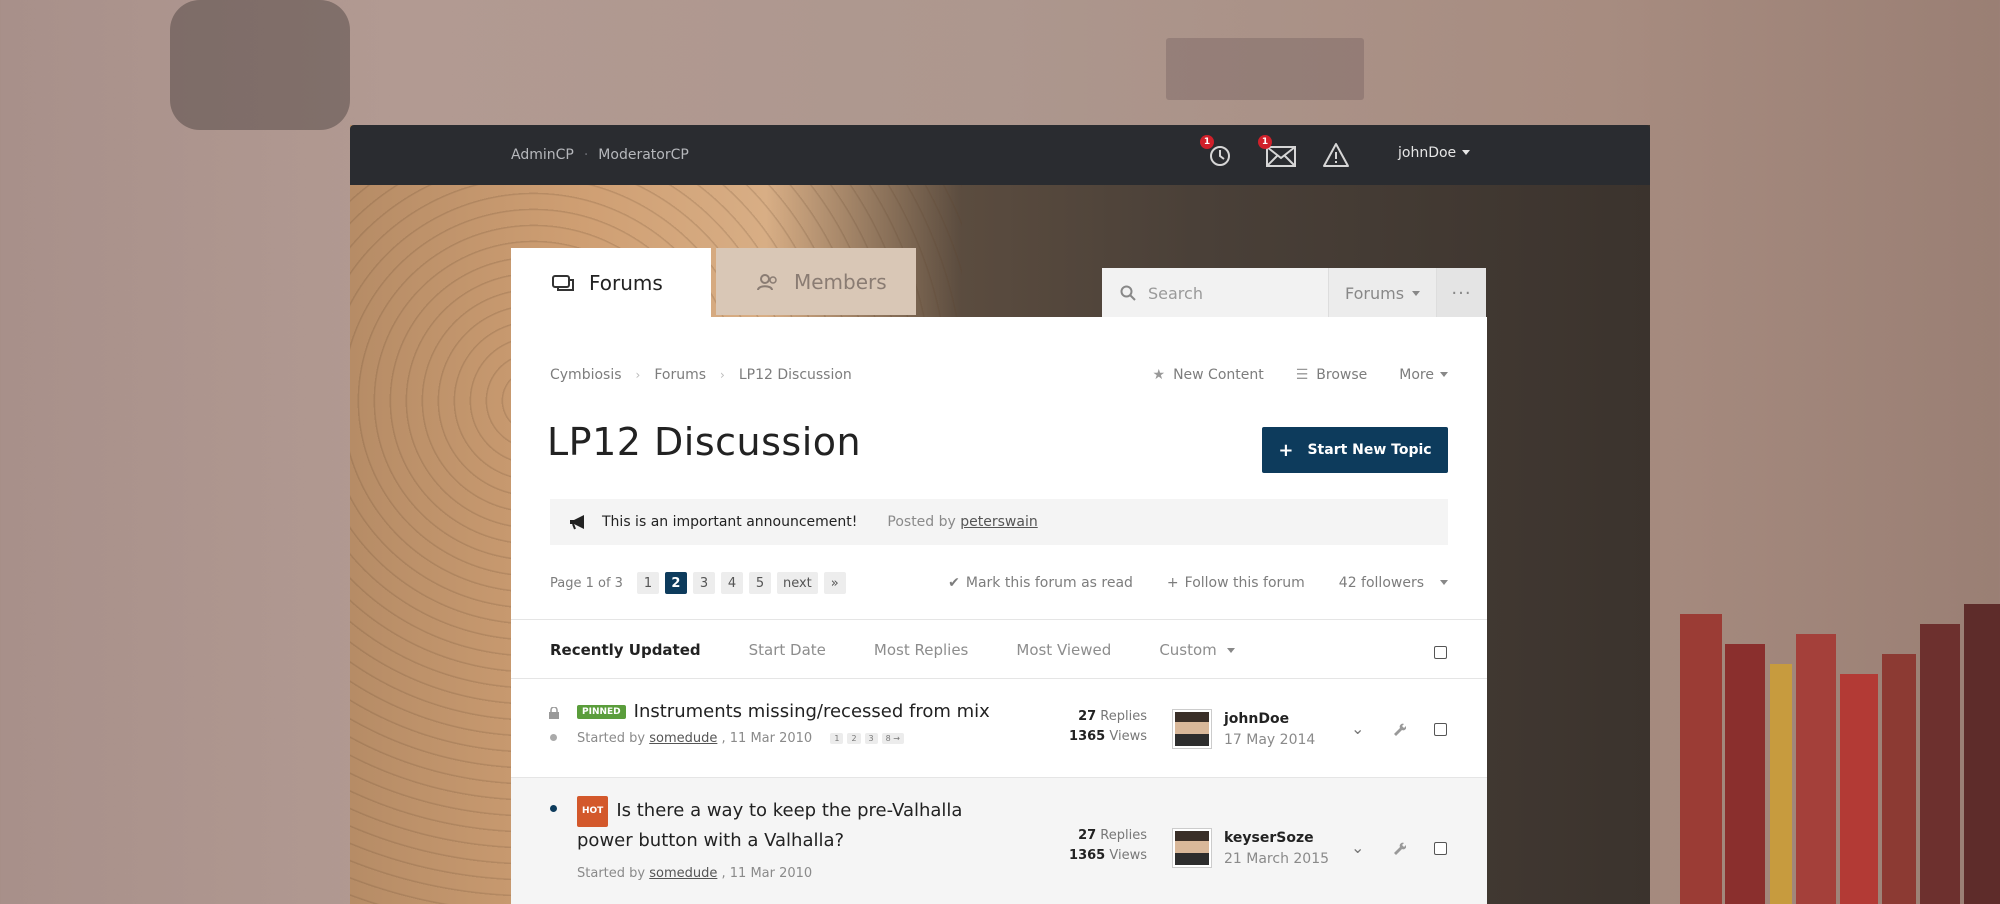 The width and height of the screenshot is (2000, 904). I want to click on search-options-button: ···, so click(1461, 293).